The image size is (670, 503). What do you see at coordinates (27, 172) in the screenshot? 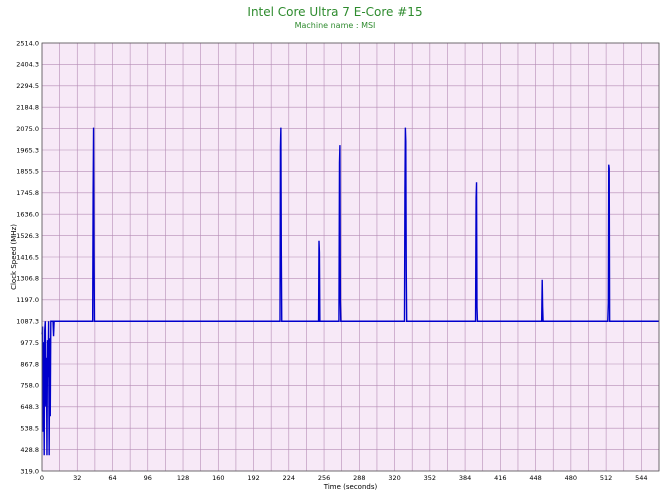
I see `y-tick-label: 1855.5` at bounding box center [27, 172].